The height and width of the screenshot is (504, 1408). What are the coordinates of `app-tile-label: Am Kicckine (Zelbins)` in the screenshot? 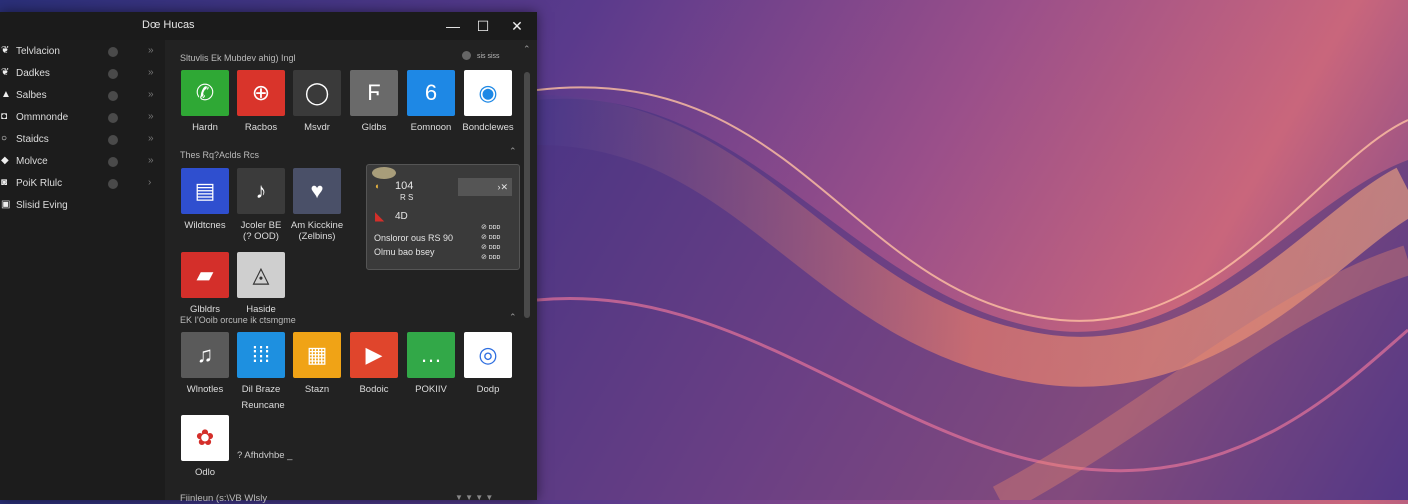 It's located at (317, 231).